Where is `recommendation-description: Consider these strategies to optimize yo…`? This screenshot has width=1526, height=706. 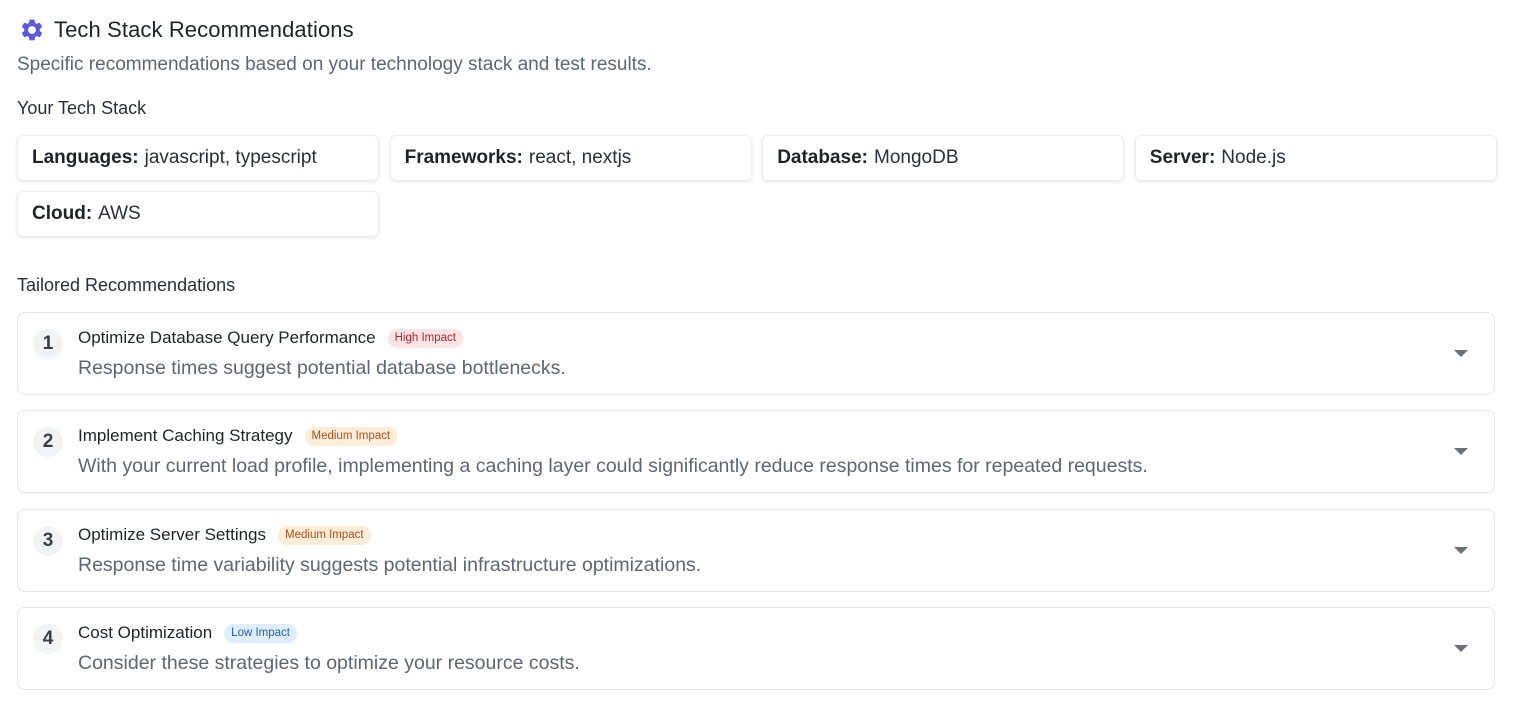 recommendation-description: Consider these strategies to optimize yo… is located at coordinates (329, 663).